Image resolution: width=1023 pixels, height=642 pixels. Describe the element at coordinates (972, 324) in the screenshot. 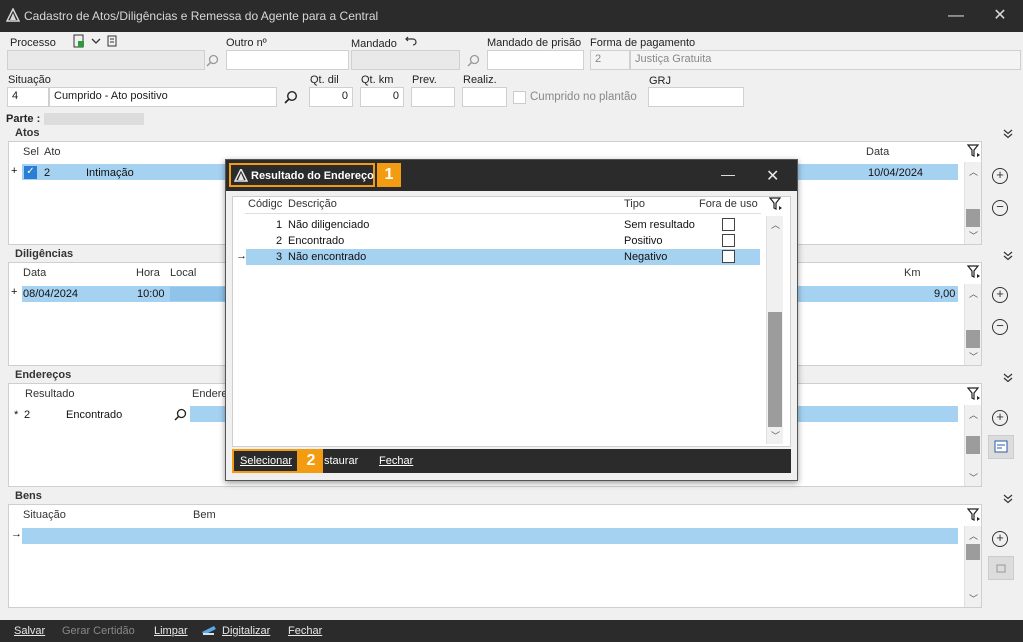

I see `diligencias-scrollbar: ︿ ﹀` at that location.